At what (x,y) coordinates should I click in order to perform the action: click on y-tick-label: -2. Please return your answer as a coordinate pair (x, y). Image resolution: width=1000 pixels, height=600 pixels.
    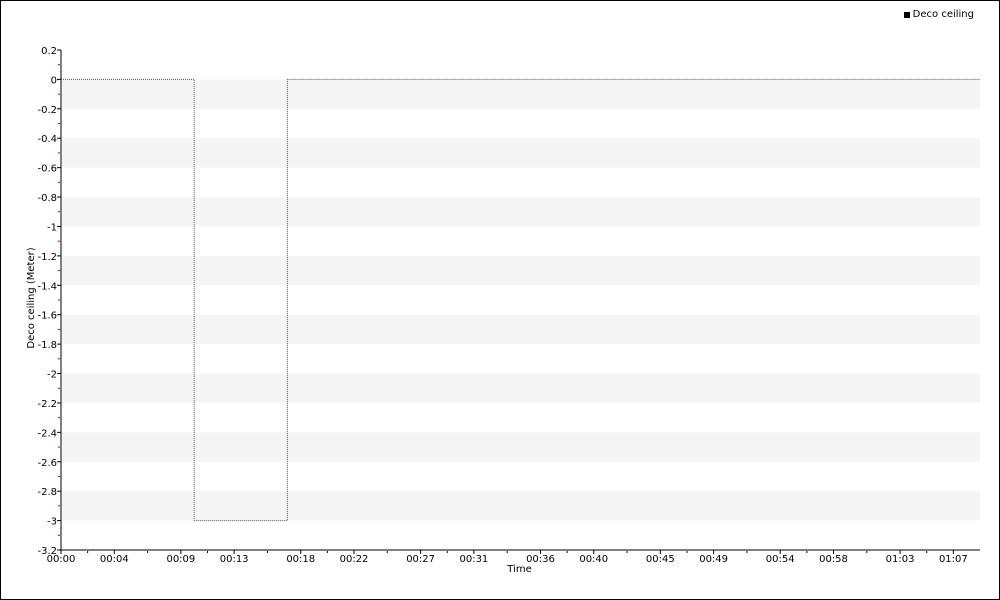
    Looking at the image, I should click on (52, 375).